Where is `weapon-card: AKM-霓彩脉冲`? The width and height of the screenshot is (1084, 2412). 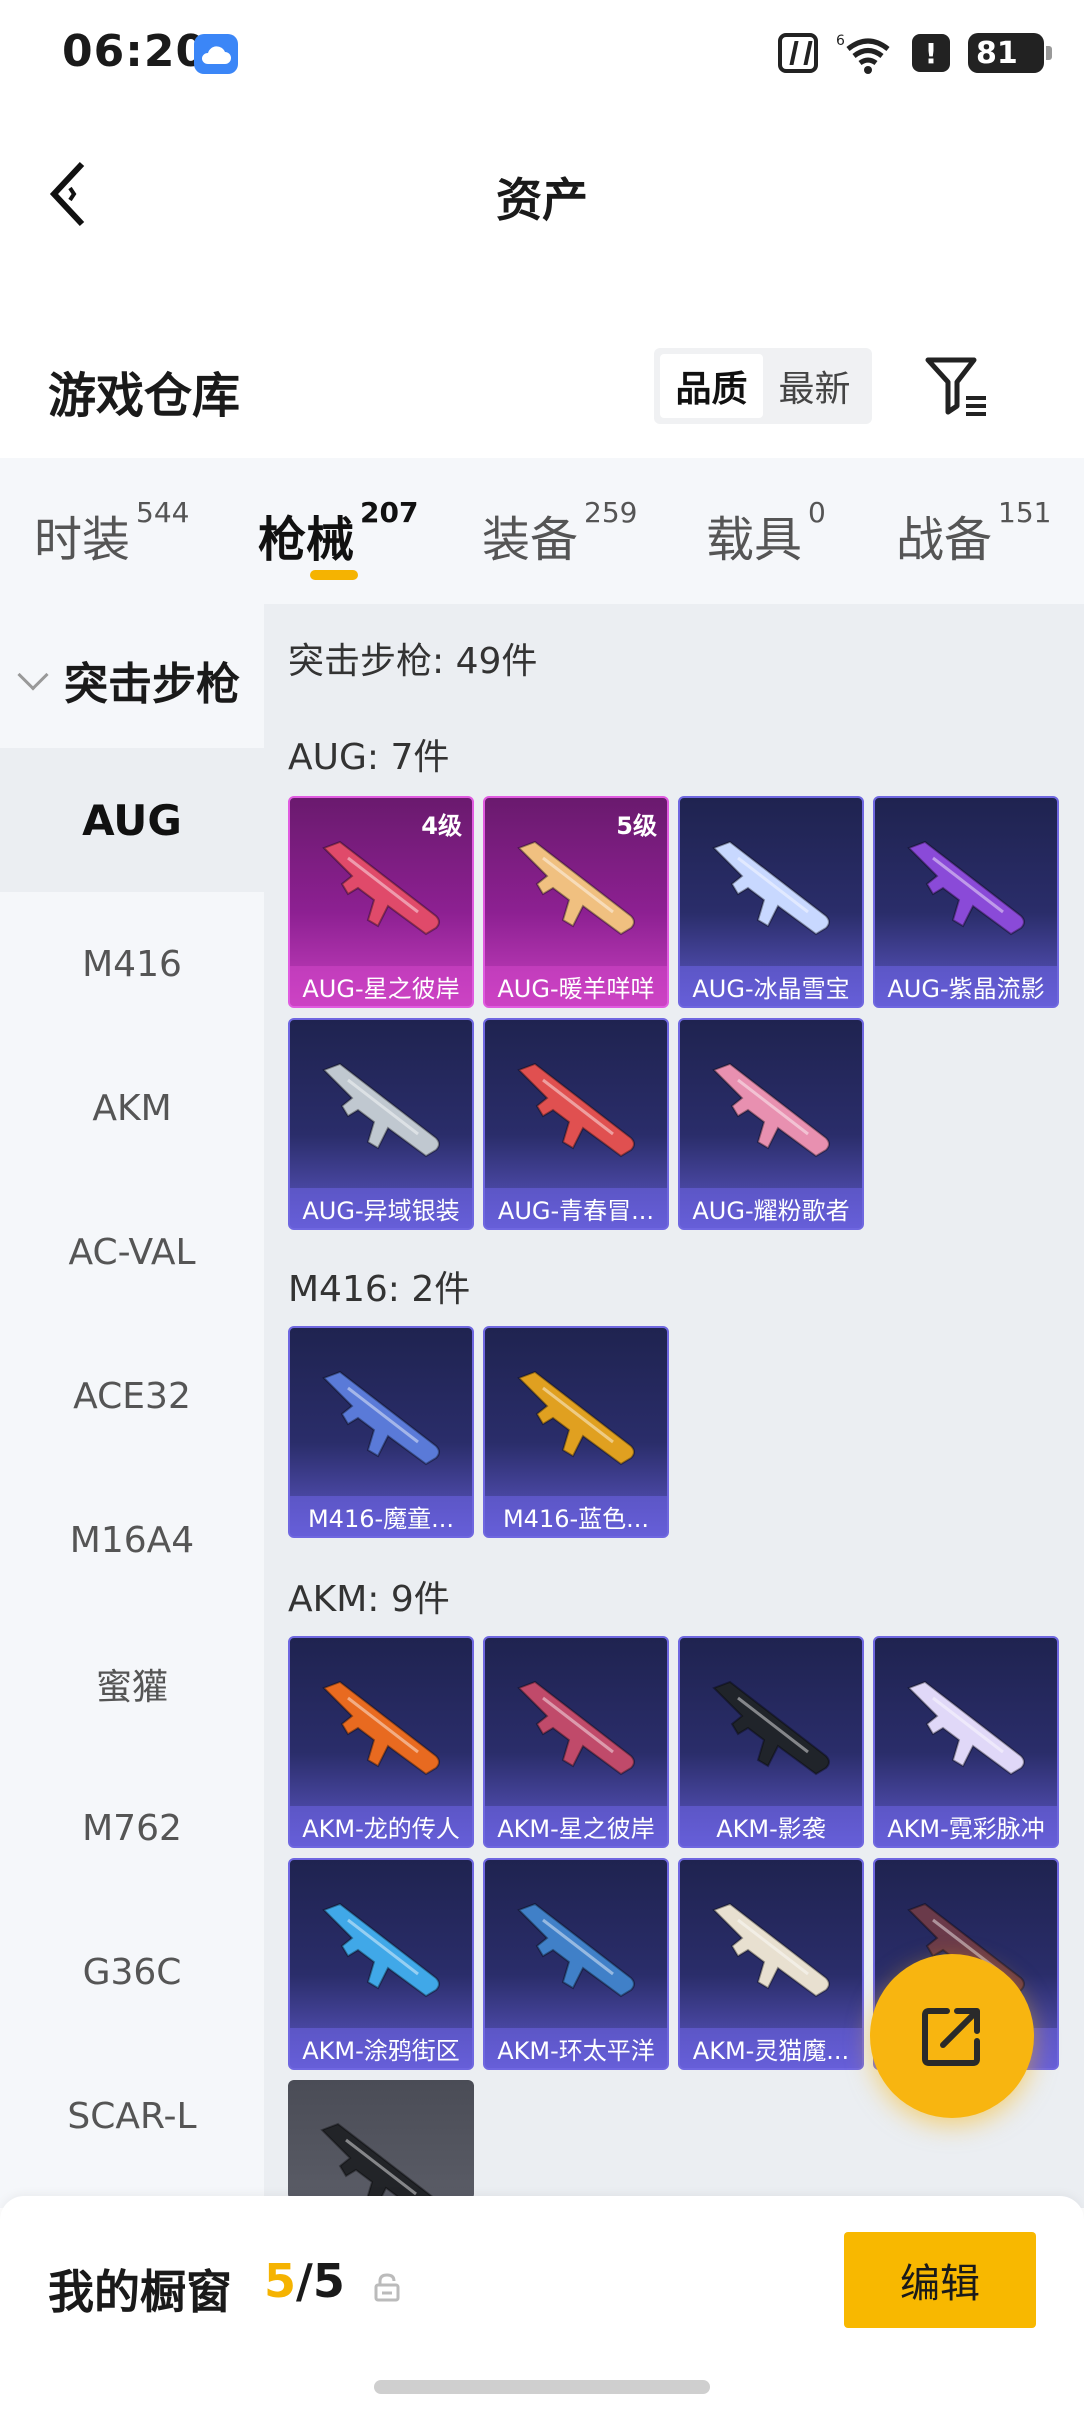
weapon-card: AKM-霓彩脉冲 is located at coordinates (966, 1742).